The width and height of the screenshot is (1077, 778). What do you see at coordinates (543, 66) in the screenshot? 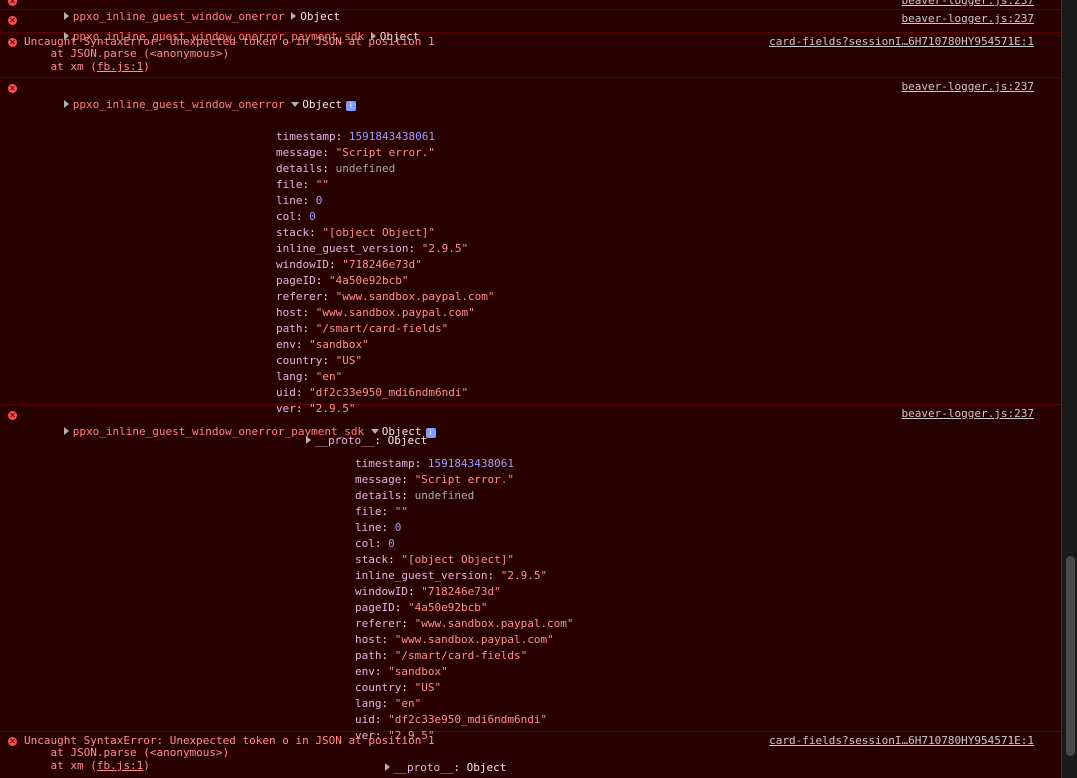
I see `stack-line: at xm (fb.js:1)` at bounding box center [543, 66].